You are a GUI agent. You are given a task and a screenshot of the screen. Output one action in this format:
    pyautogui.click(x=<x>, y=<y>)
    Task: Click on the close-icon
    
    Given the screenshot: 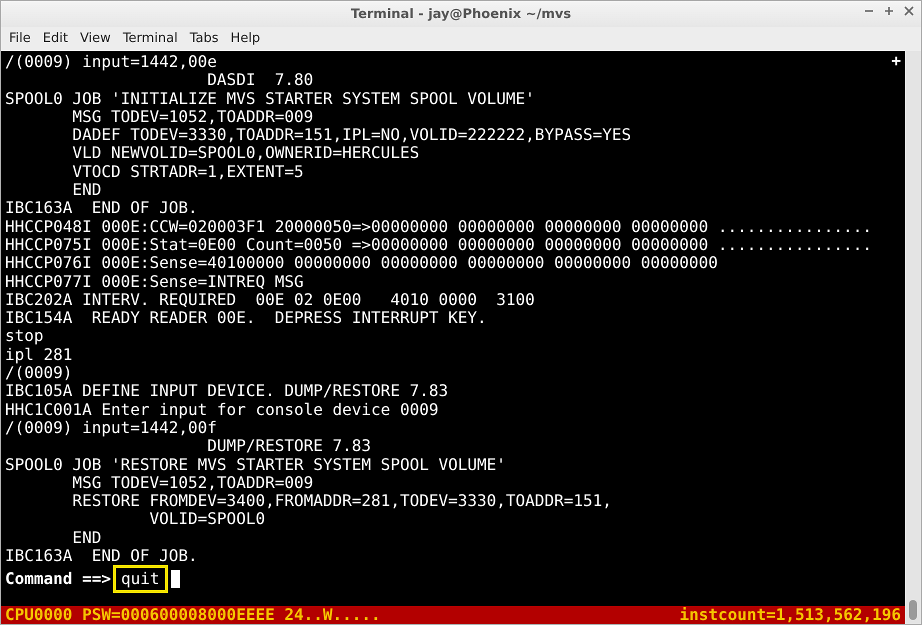 What is the action you would take?
    pyautogui.click(x=909, y=11)
    